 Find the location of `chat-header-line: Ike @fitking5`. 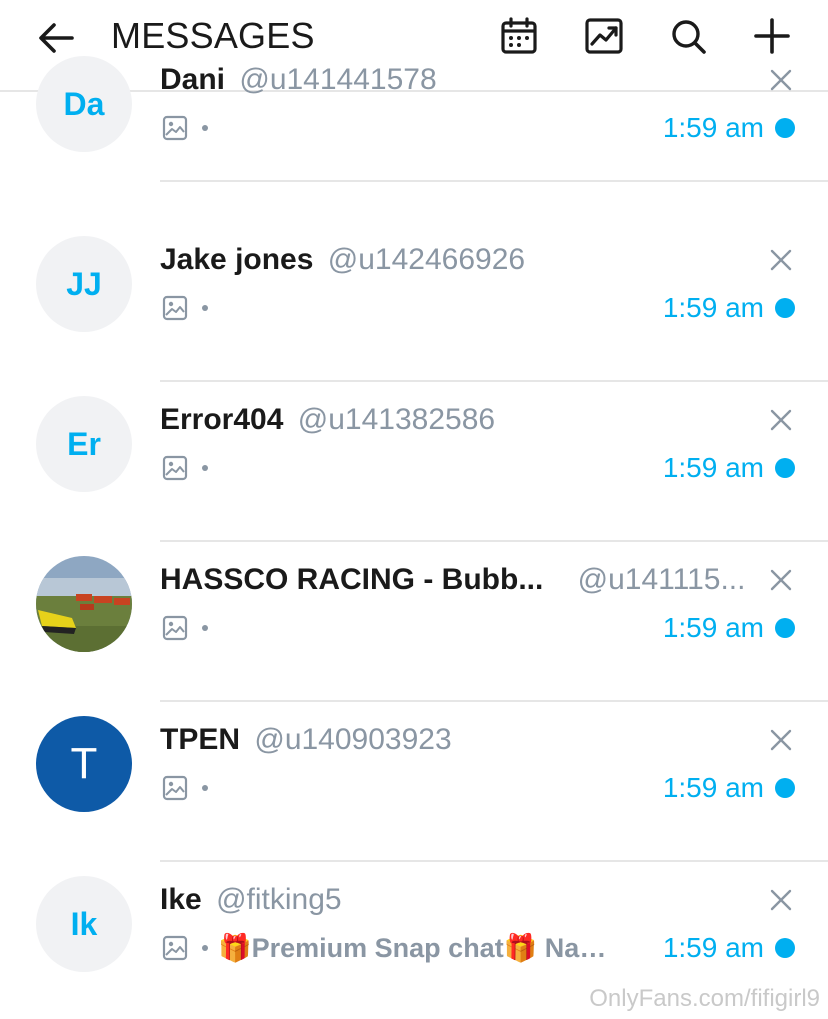

chat-header-line: Ike @fitking5 is located at coordinates (251, 900).